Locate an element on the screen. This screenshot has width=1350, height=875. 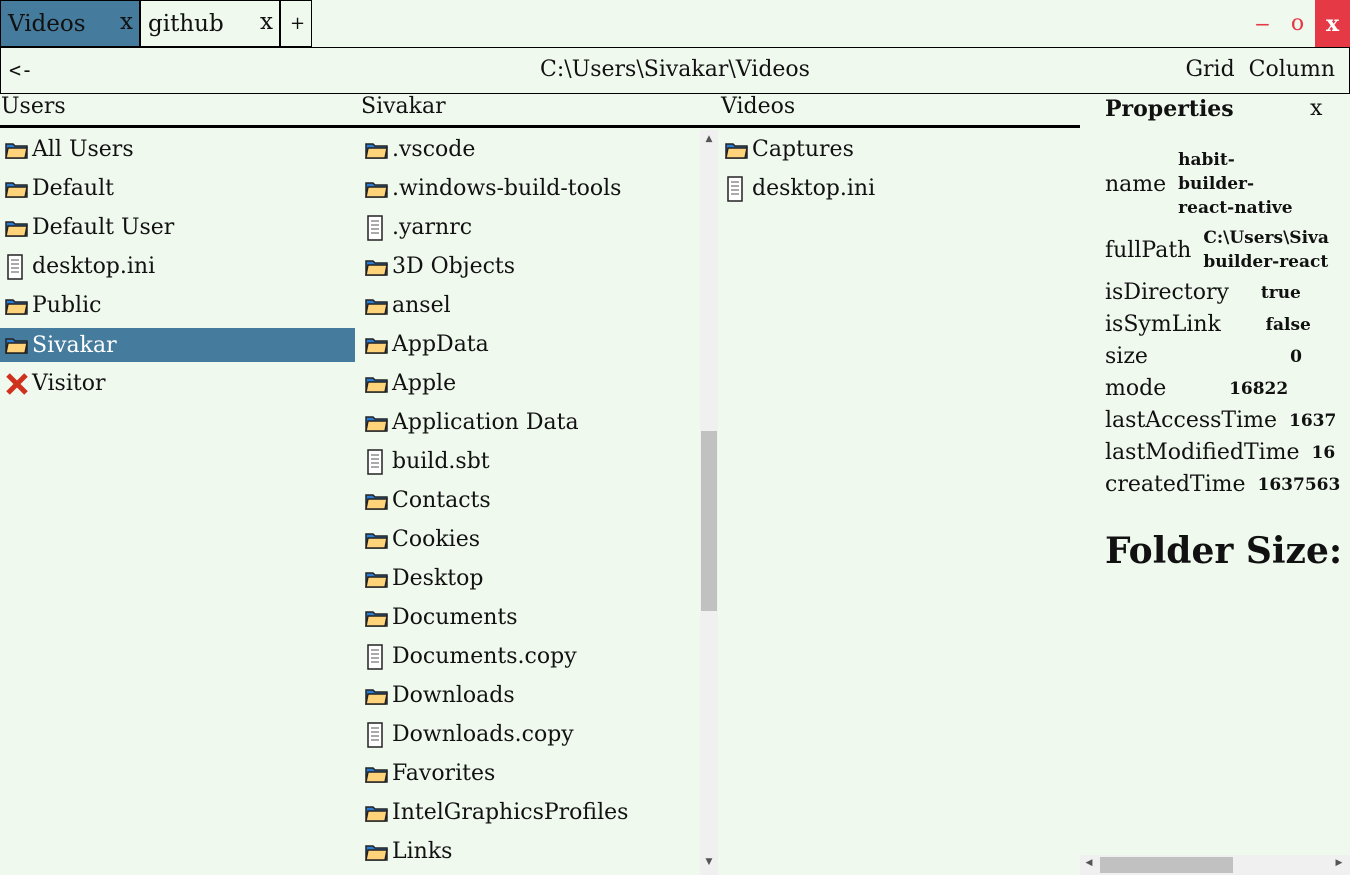
list-item: .windows-build-tools is located at coordinates (530, 188).